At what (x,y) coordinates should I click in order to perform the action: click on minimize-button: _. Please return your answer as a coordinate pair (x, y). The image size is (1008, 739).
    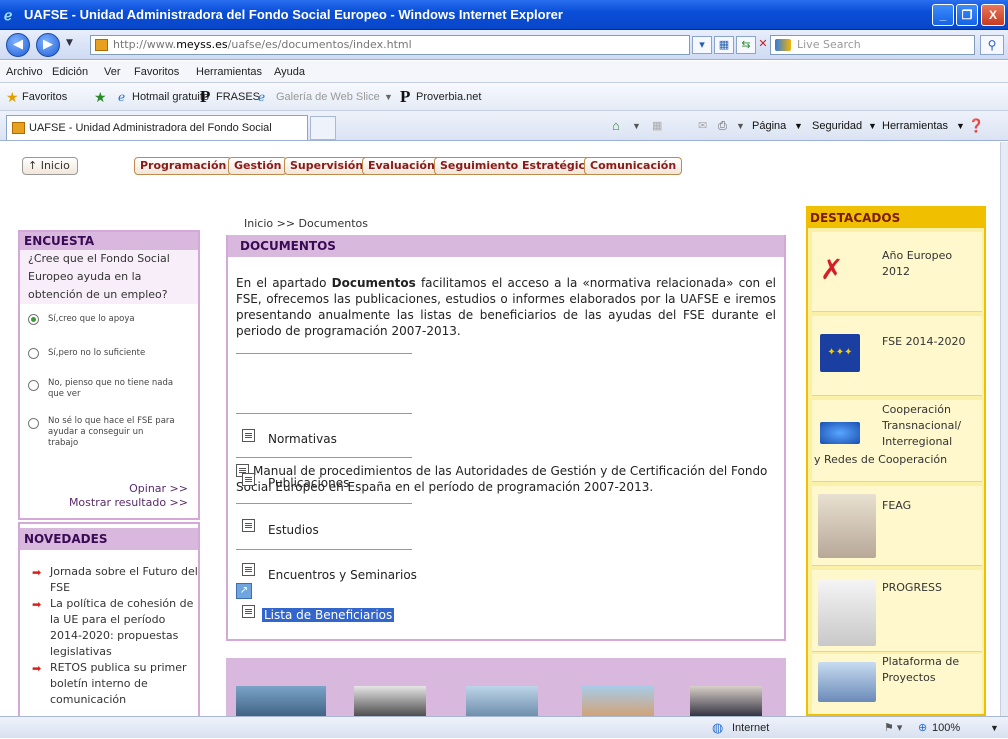
    Looking at the image, I should click on (943, 15).